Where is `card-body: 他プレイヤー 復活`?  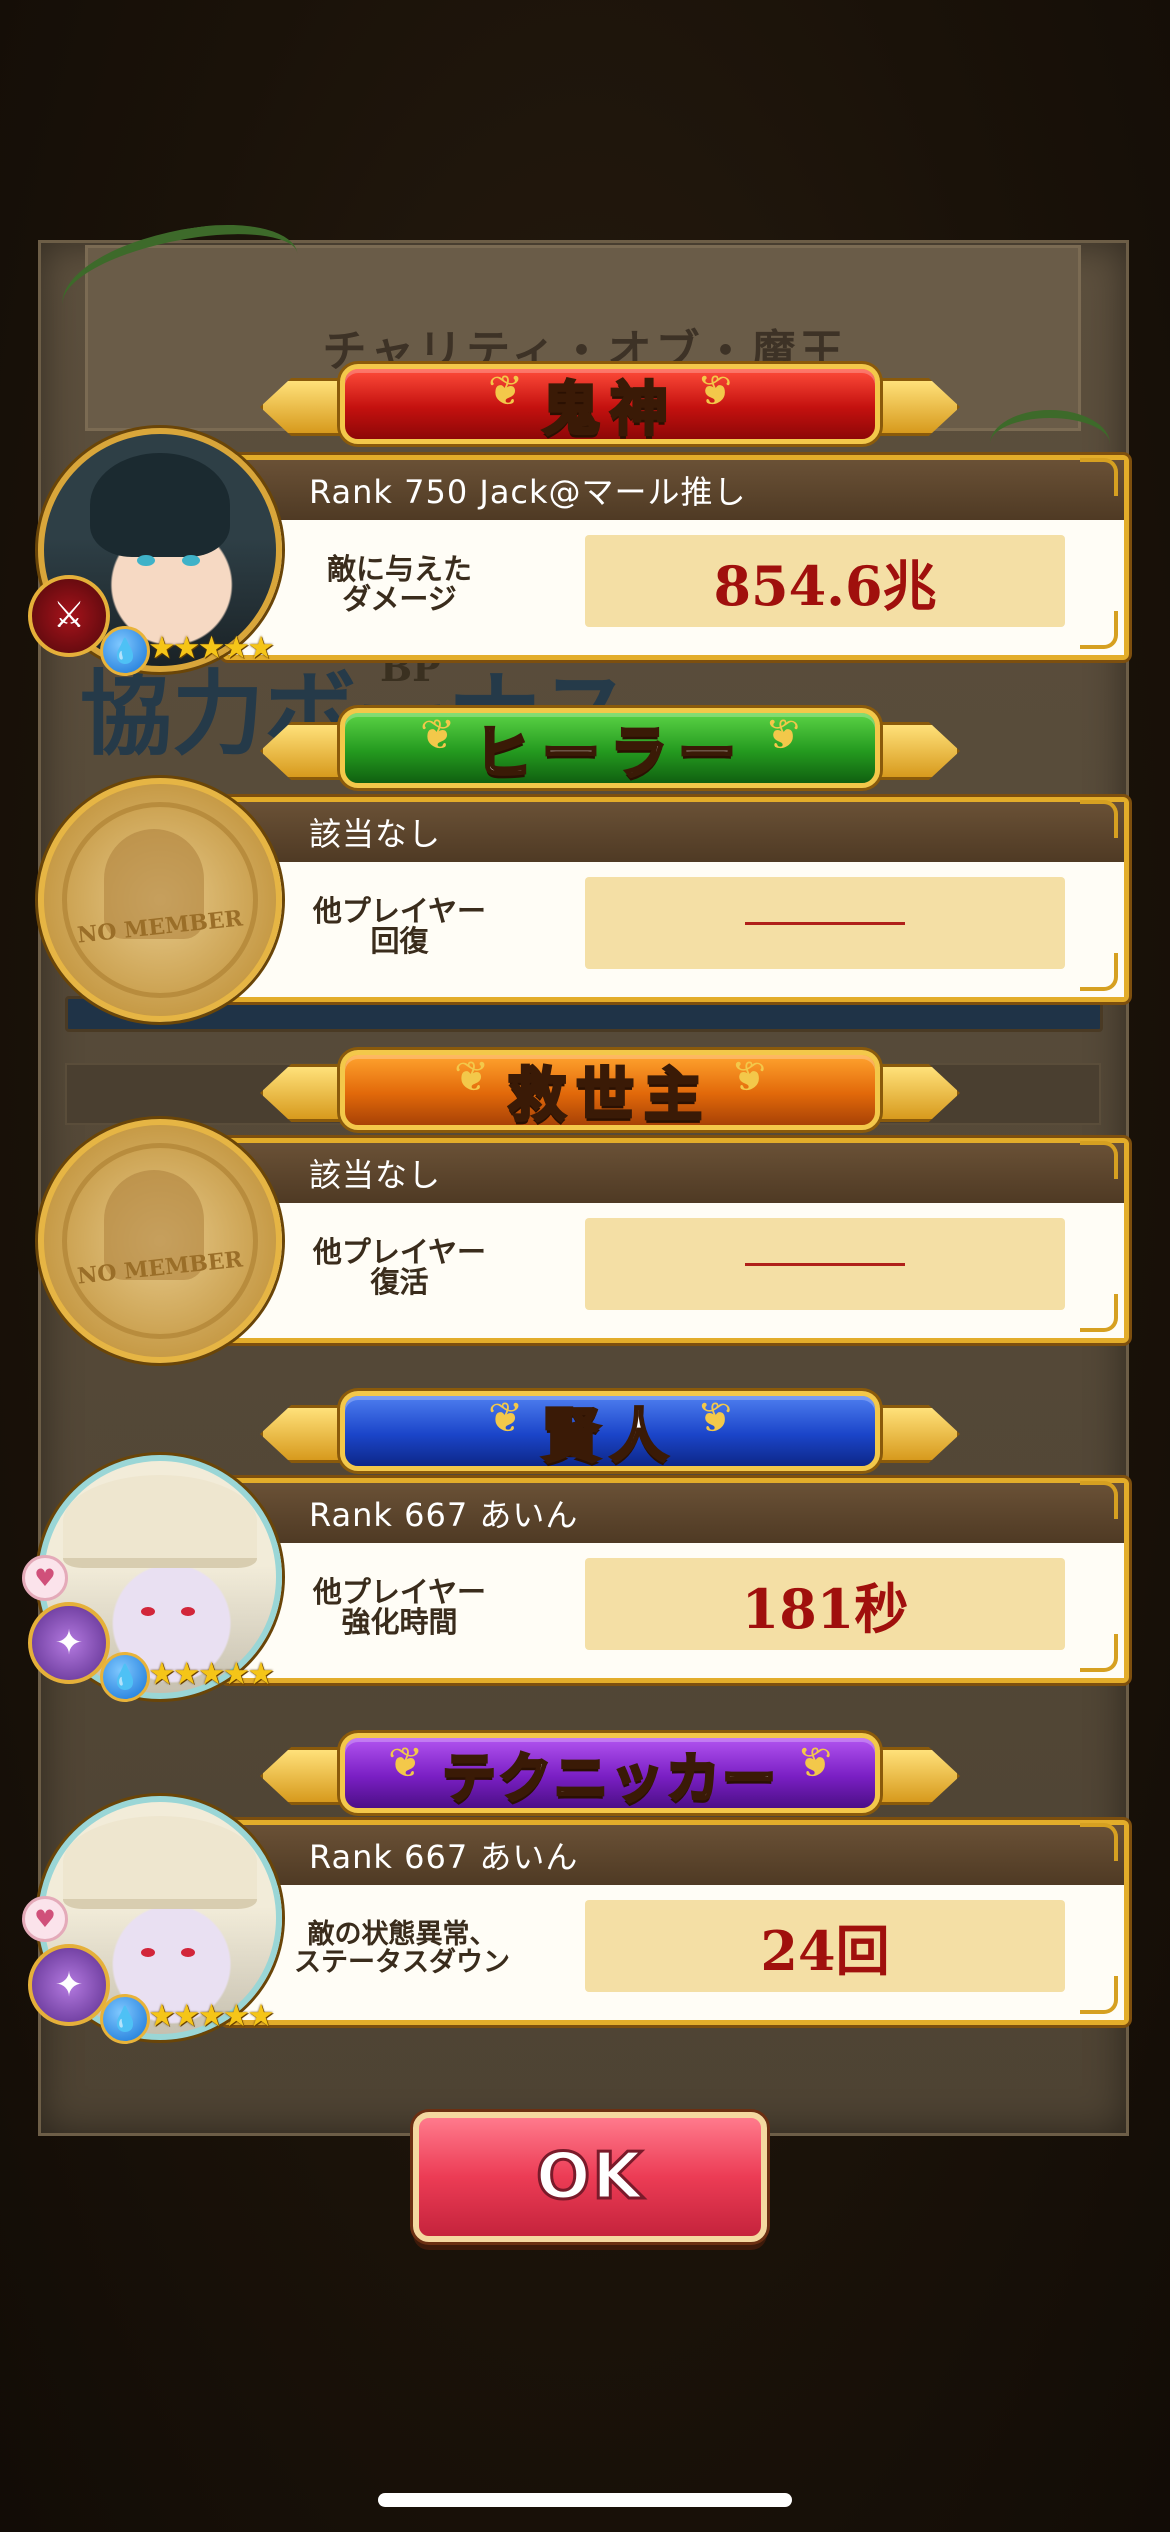 card-body: 他プレイヤー 復活 is located at coordinates (675, 1270).